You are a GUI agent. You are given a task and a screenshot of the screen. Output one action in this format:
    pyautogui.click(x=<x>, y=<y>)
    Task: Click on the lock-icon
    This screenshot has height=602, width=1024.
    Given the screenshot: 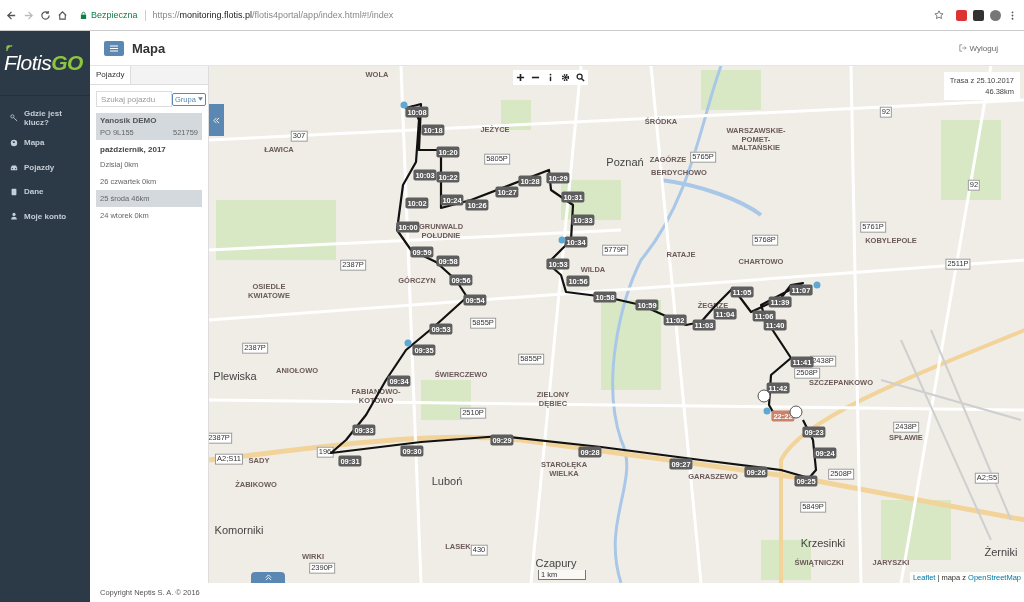 What is the action you would take?
    pyautogui.click(x=83, y=15)
    